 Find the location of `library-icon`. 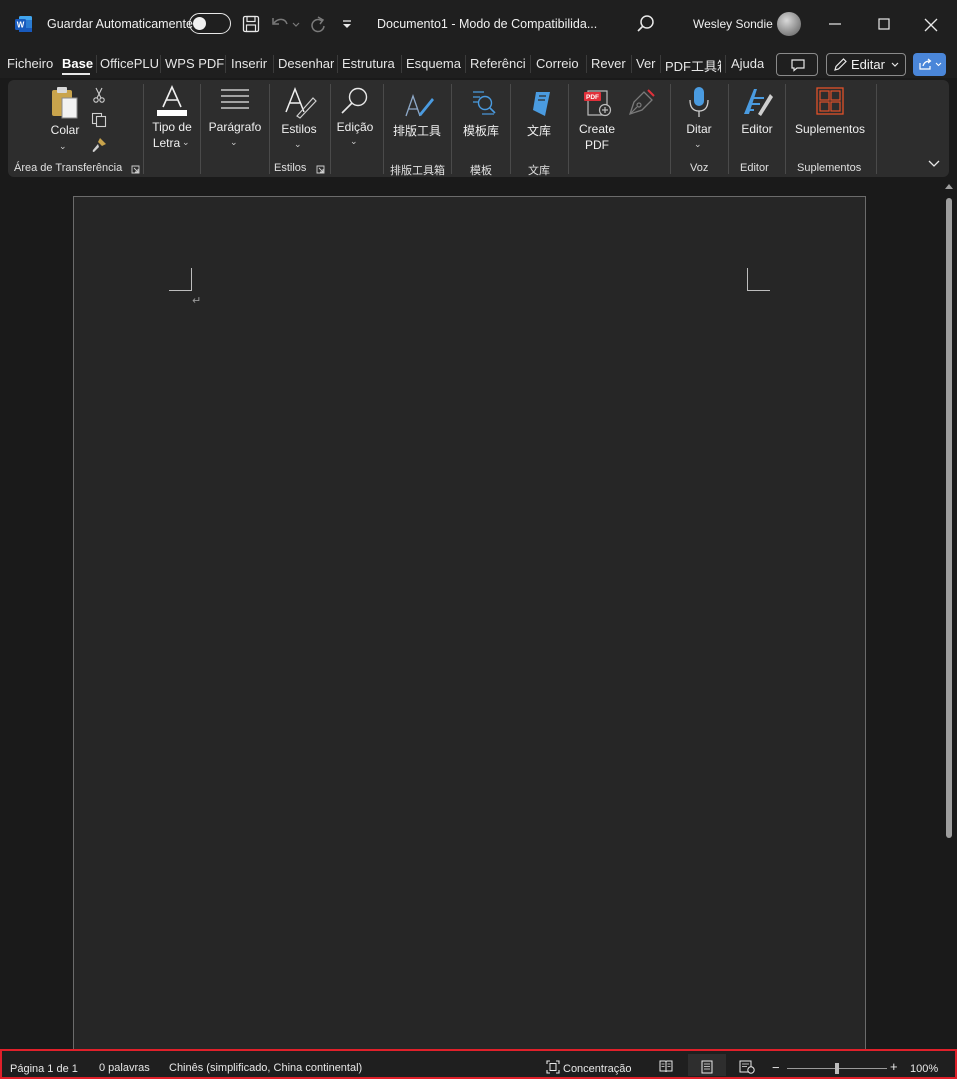

library-icon is located at coordinates (542, 104).